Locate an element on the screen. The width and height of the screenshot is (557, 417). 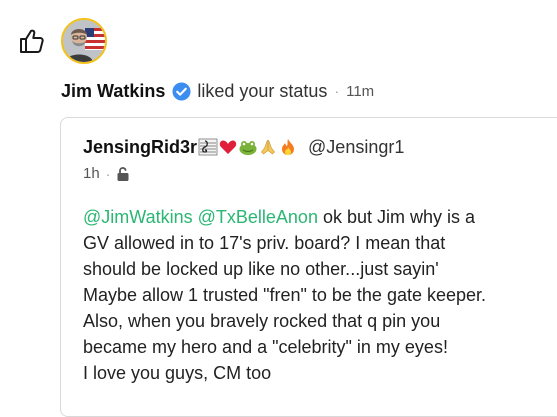
notification-line: Jim Watkins liked your status · 11m is located at coordinates (217, 91).